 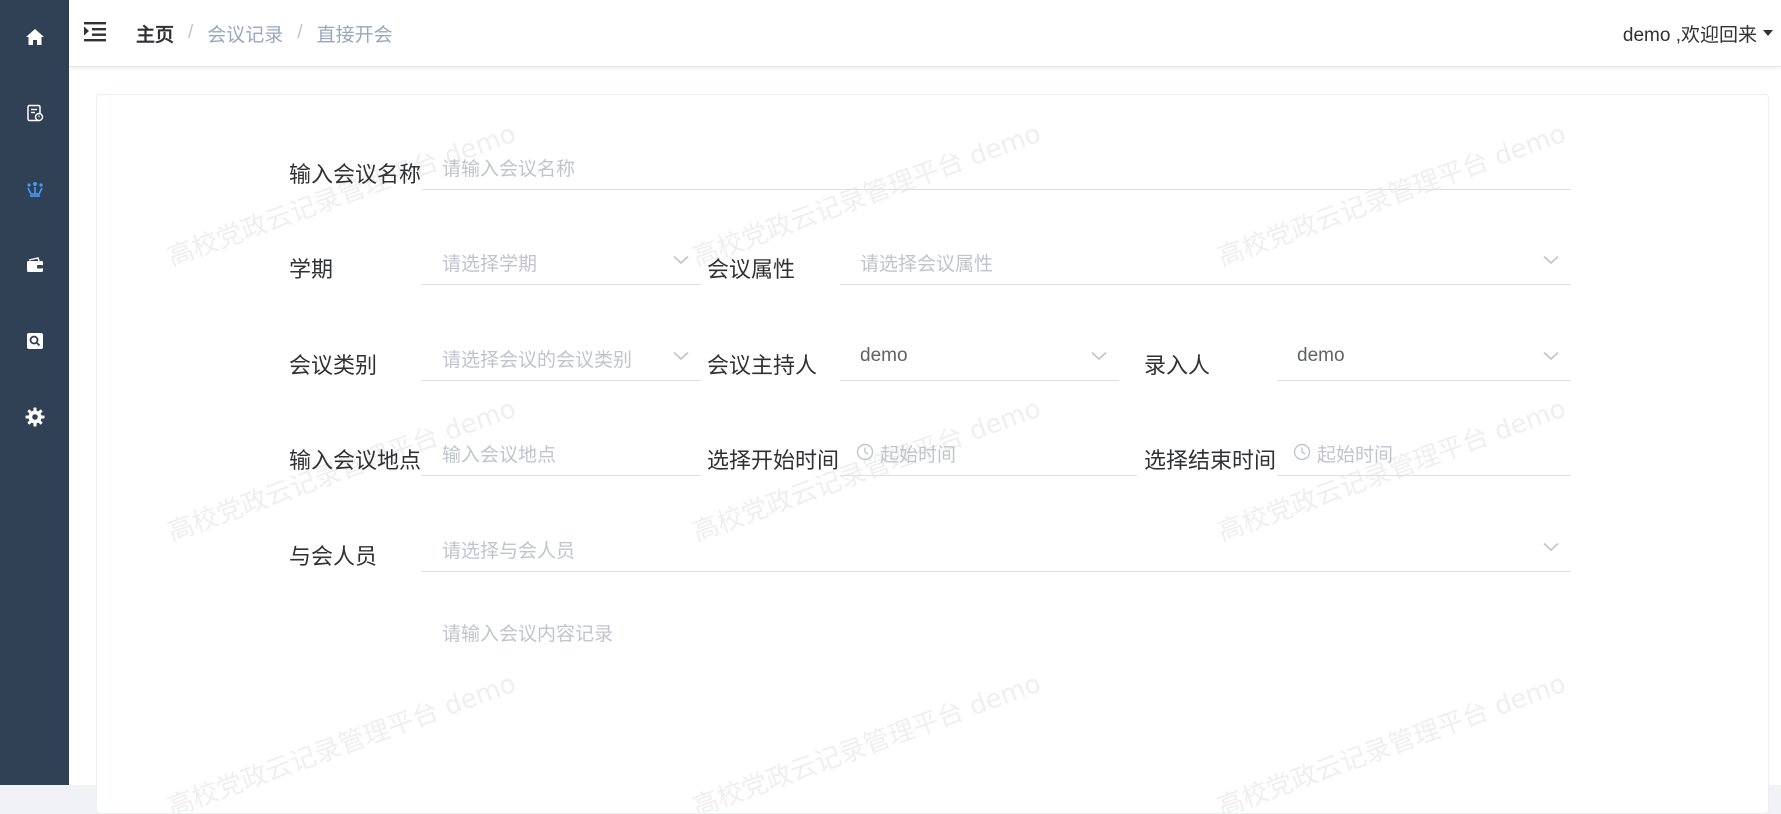 What do you see at coordinates (509, 551) in the screenshot?
I see `attendees-placeholder: 请选择与会人员` at bounding box center [509, 551].